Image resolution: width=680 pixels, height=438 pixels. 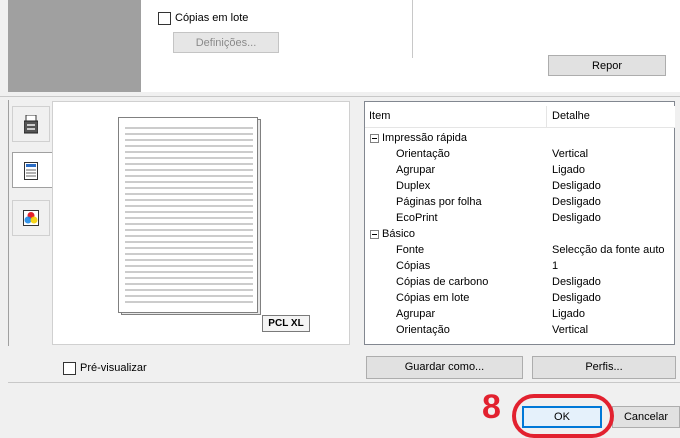 I want to click on pdl-badge: PCL XL, so click(x=286, y=323).